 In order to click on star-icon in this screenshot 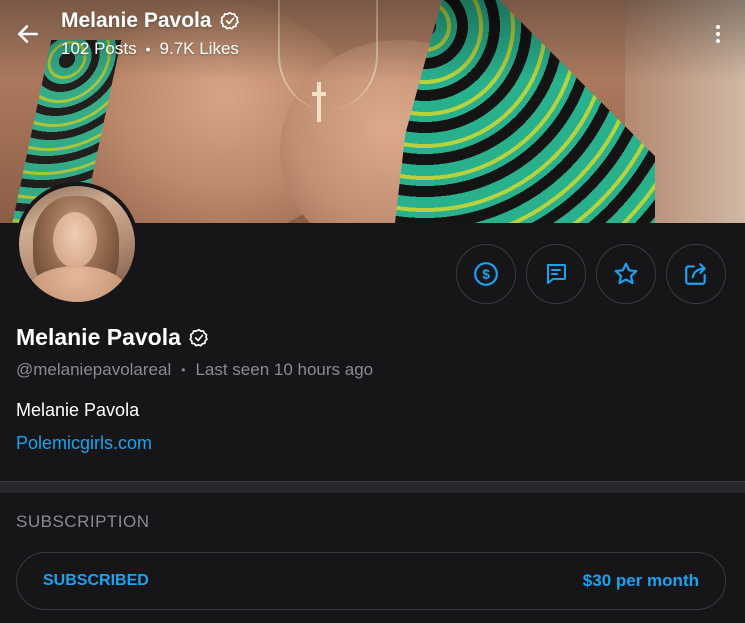, I will do `click(626, 274)`.